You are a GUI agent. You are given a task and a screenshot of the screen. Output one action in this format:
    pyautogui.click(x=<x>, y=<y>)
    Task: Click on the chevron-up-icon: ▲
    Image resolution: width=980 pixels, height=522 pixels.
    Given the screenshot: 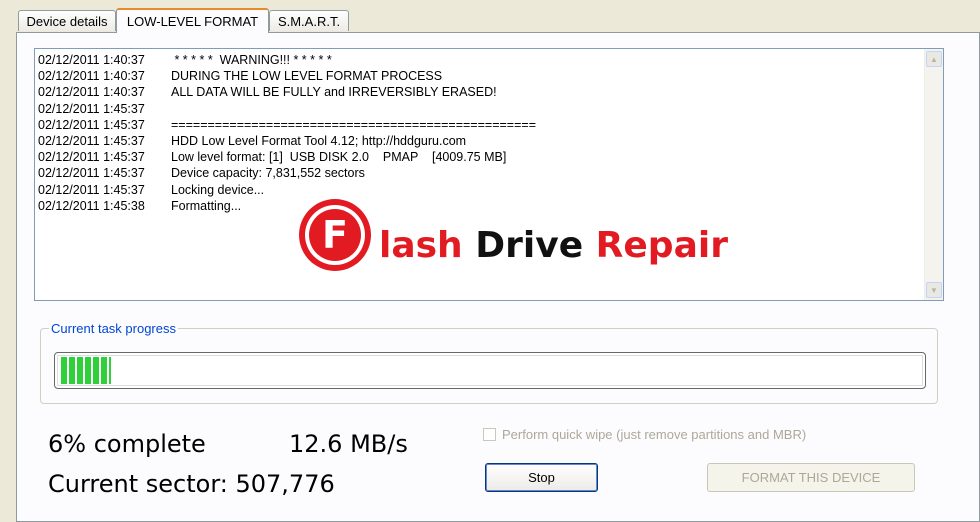 What is the action you would take?
    pyautogui.click(x=934, y=59)
    